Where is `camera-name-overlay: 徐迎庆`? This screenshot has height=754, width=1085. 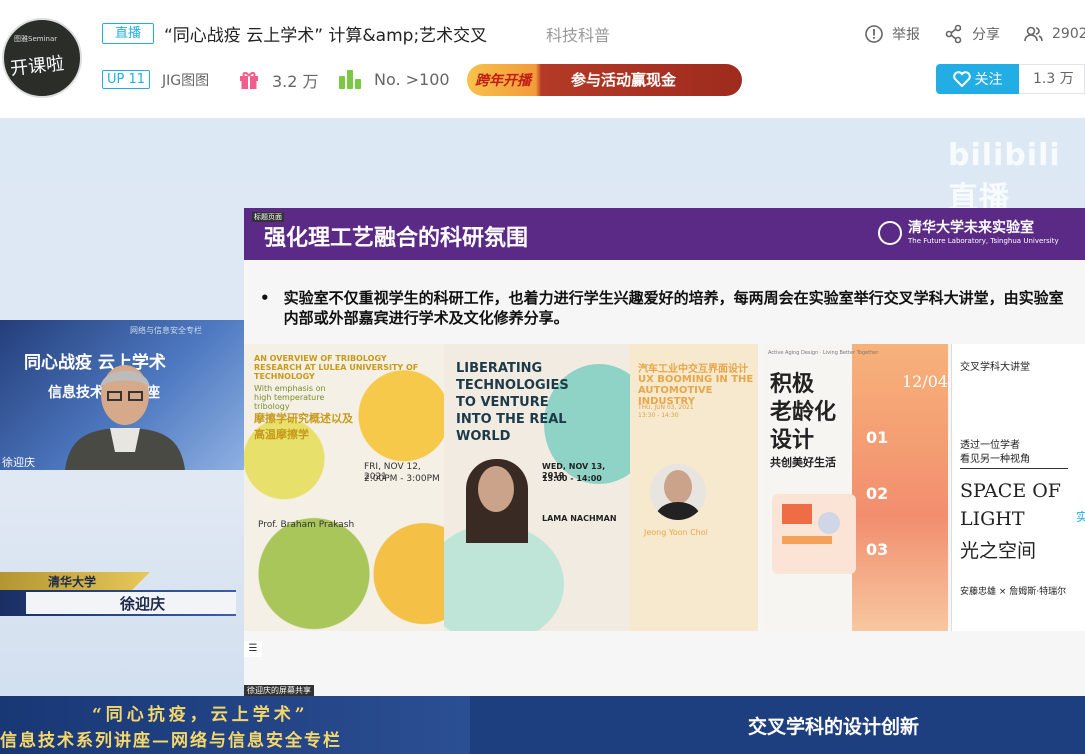
camera-name-overlay: 徐迎庆 is located at coordinates (18, 462).